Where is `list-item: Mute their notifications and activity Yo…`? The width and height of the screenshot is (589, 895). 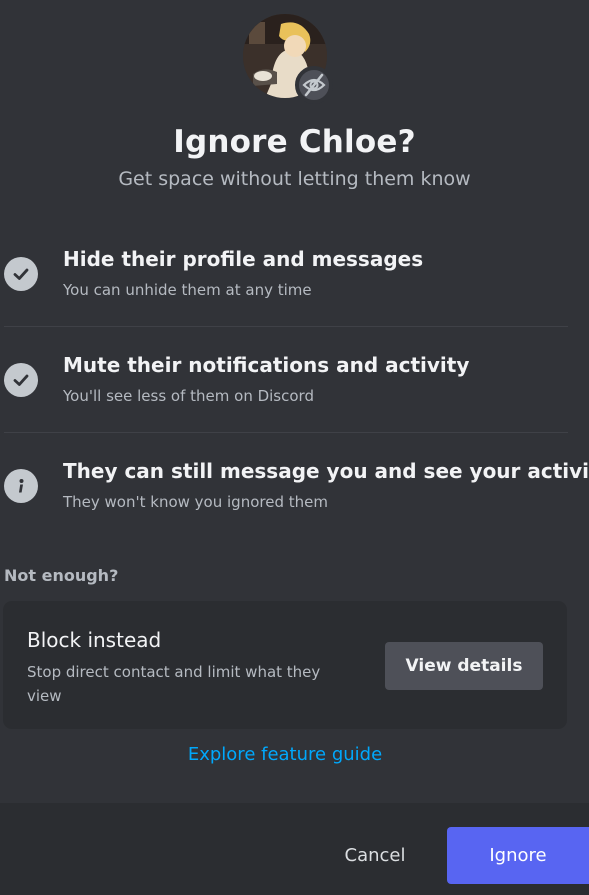 list-item: Mute their notifications and activity Yo… is located at coordinates (284, 386).